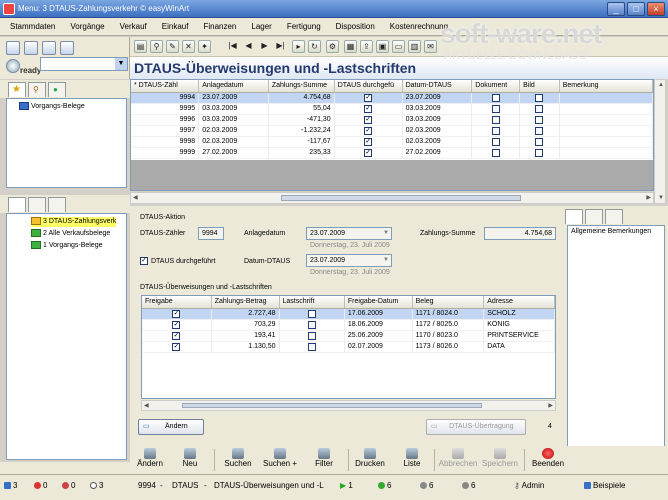 The image size is (668, 500). Describe the element at coordinates (156, 46) in the screenshot. I see `search-icon: ⚲` at that location.